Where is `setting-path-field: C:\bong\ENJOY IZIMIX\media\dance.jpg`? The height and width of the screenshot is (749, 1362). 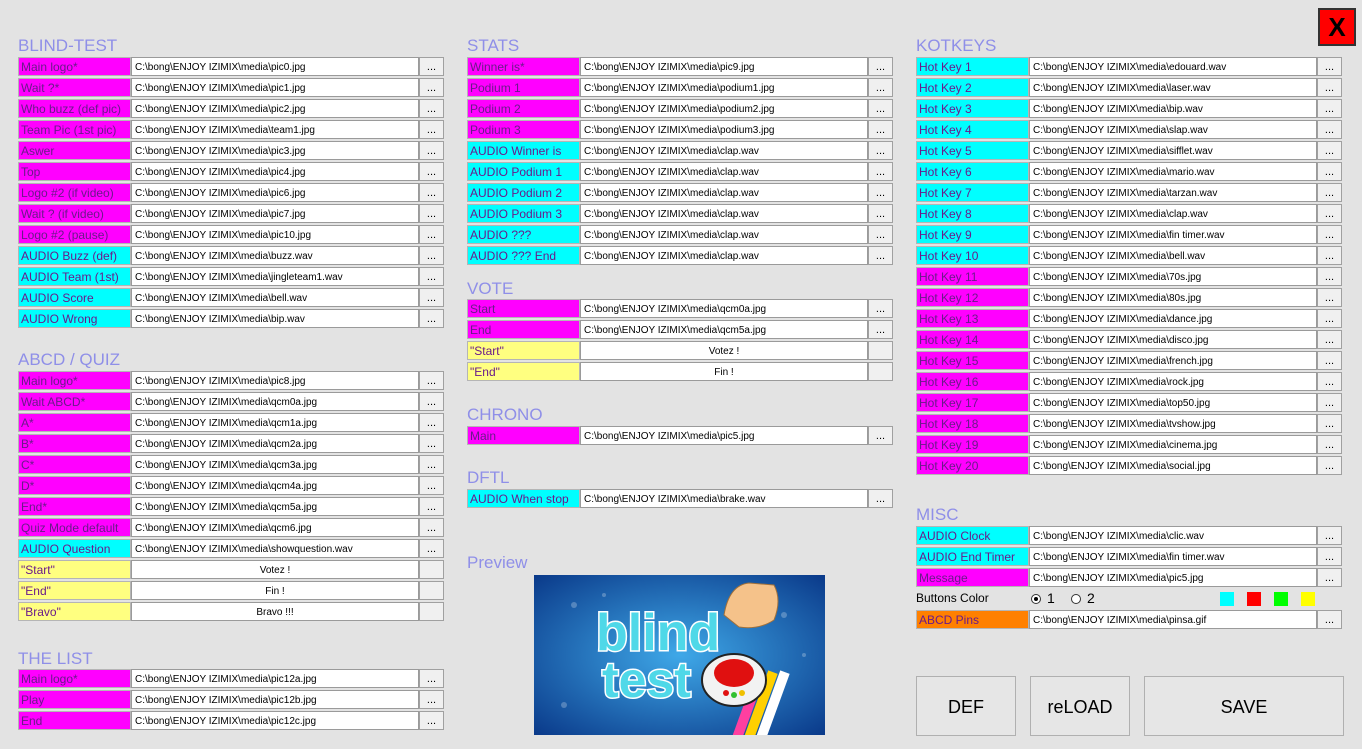 setting-path-field: C:\bong\ENJOY IZIMIX\media\dance.jpg is located at coordinates (1173, 318).